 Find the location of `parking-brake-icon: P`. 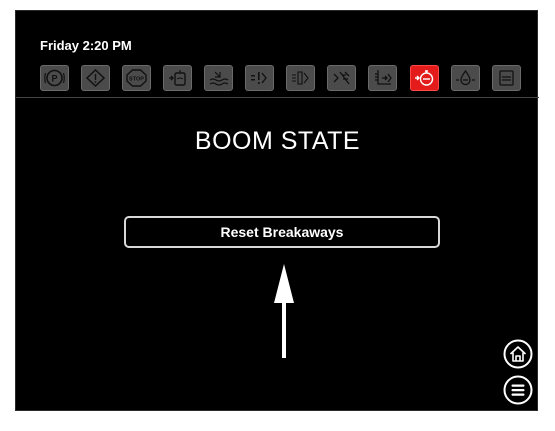

parking-brake-icon: P is located at coordinates (54, 78).